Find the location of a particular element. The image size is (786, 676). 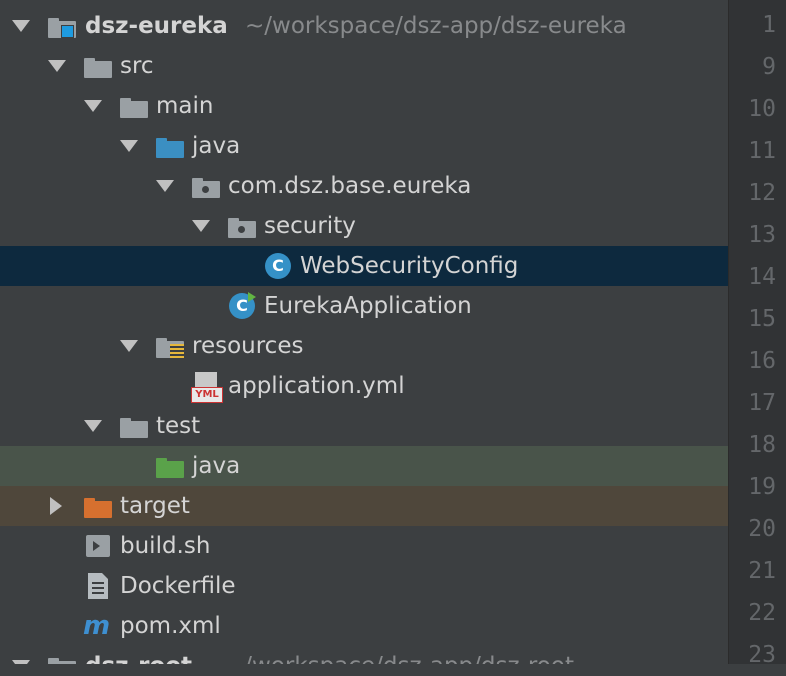

resources-folder-icon is located at coordinates (170, 348).